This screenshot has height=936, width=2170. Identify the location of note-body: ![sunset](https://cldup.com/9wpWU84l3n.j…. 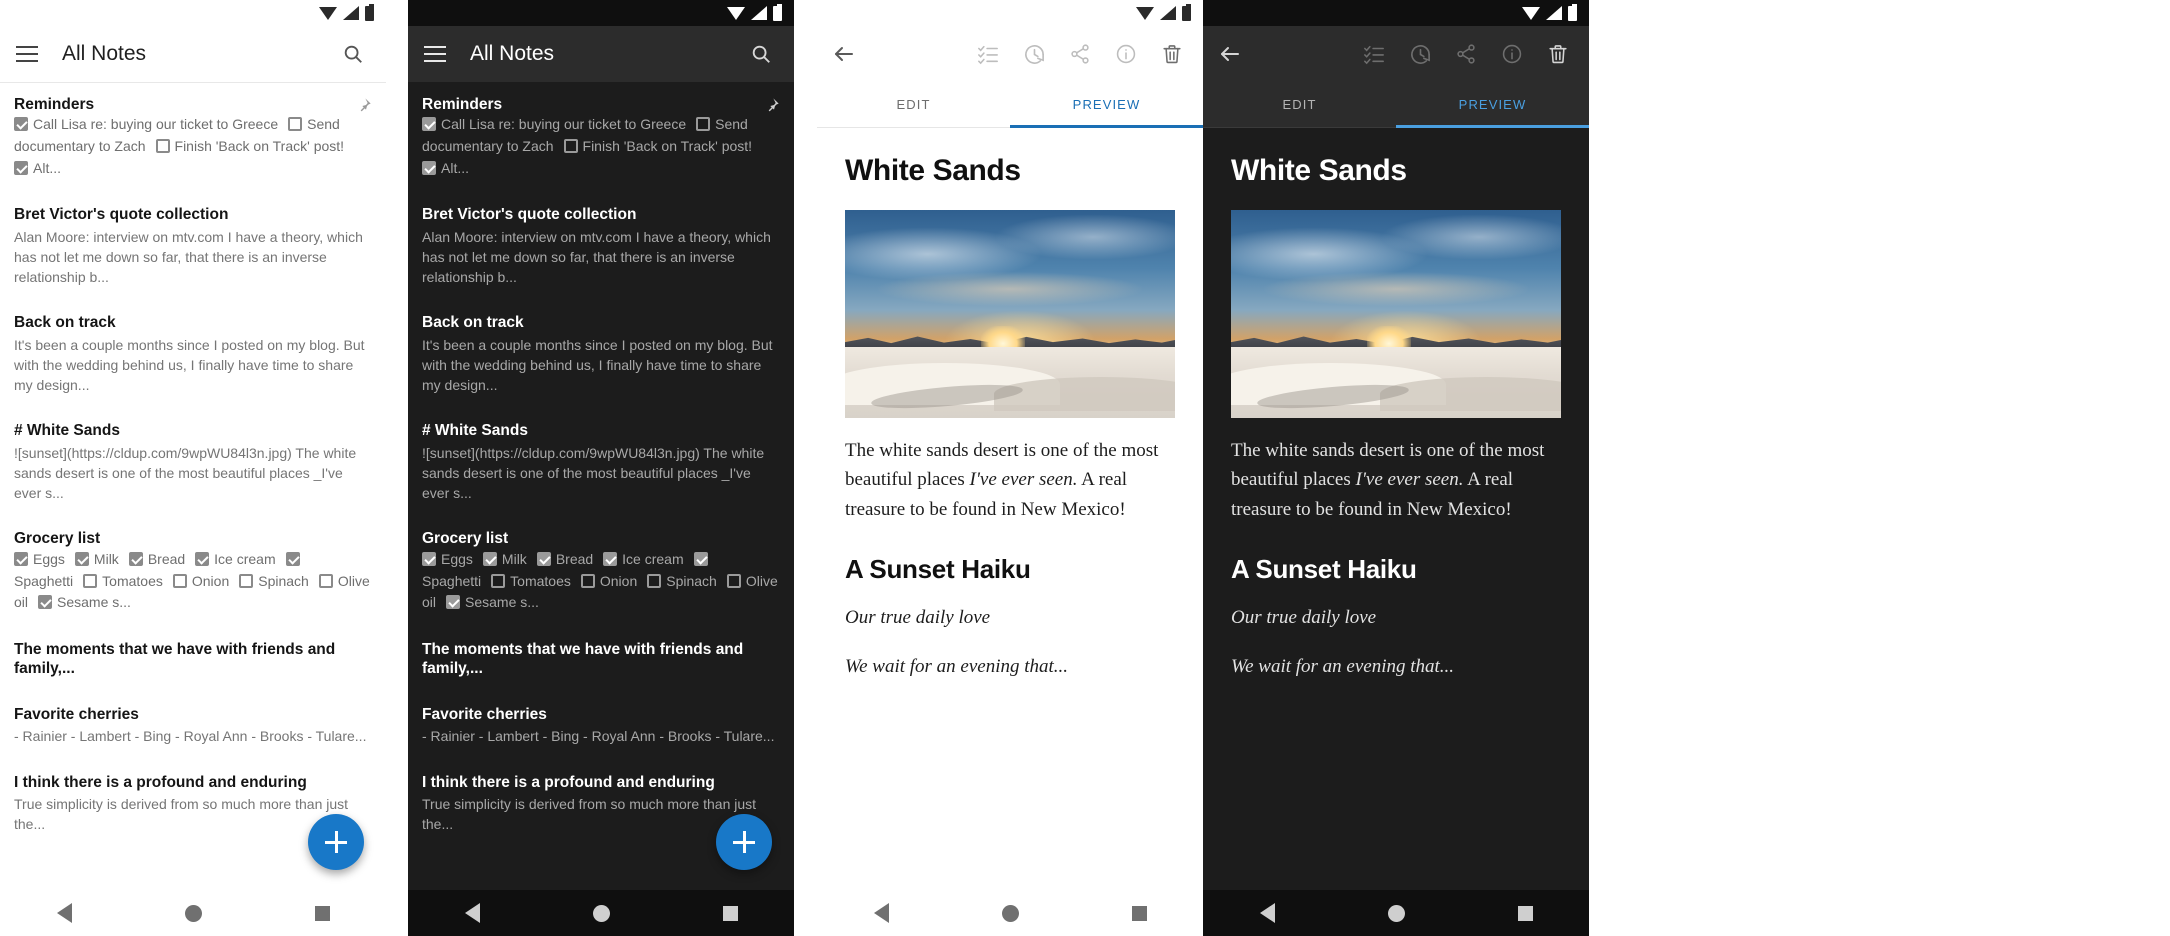
(593, 472).